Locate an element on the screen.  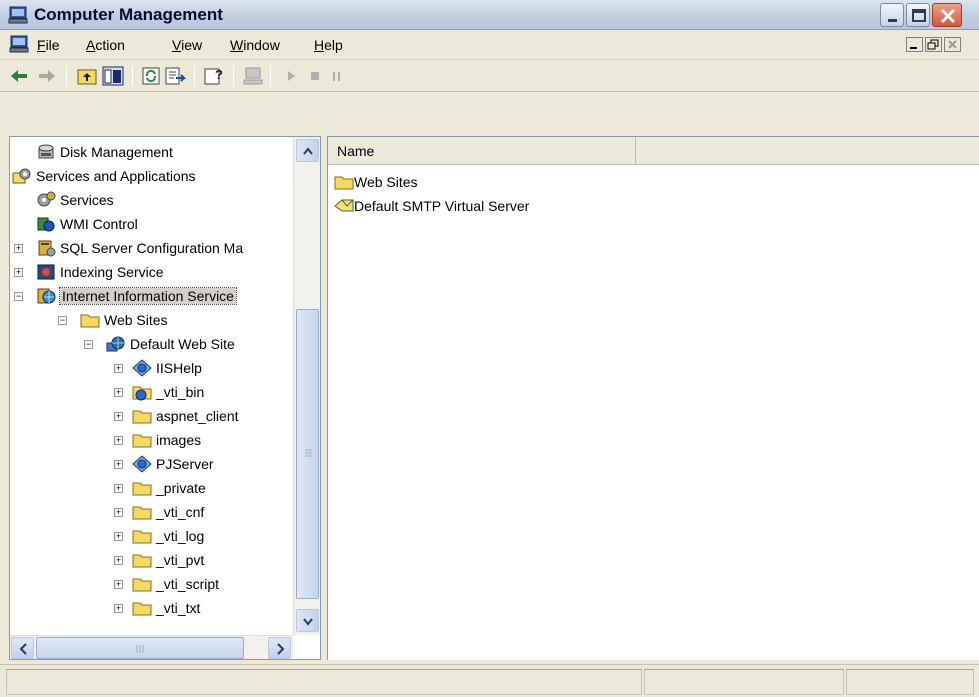
refresh-icon is located at coordinates (151, 76).